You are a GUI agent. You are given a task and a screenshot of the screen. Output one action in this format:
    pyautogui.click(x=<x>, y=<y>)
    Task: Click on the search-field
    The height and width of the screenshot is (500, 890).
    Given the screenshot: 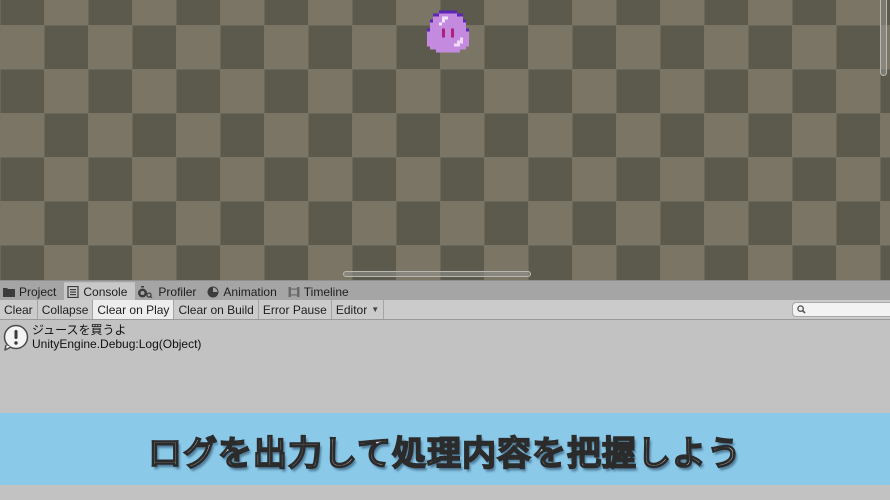 What is the action you would take?
    pyautogui.click(x=841, y=309)
    